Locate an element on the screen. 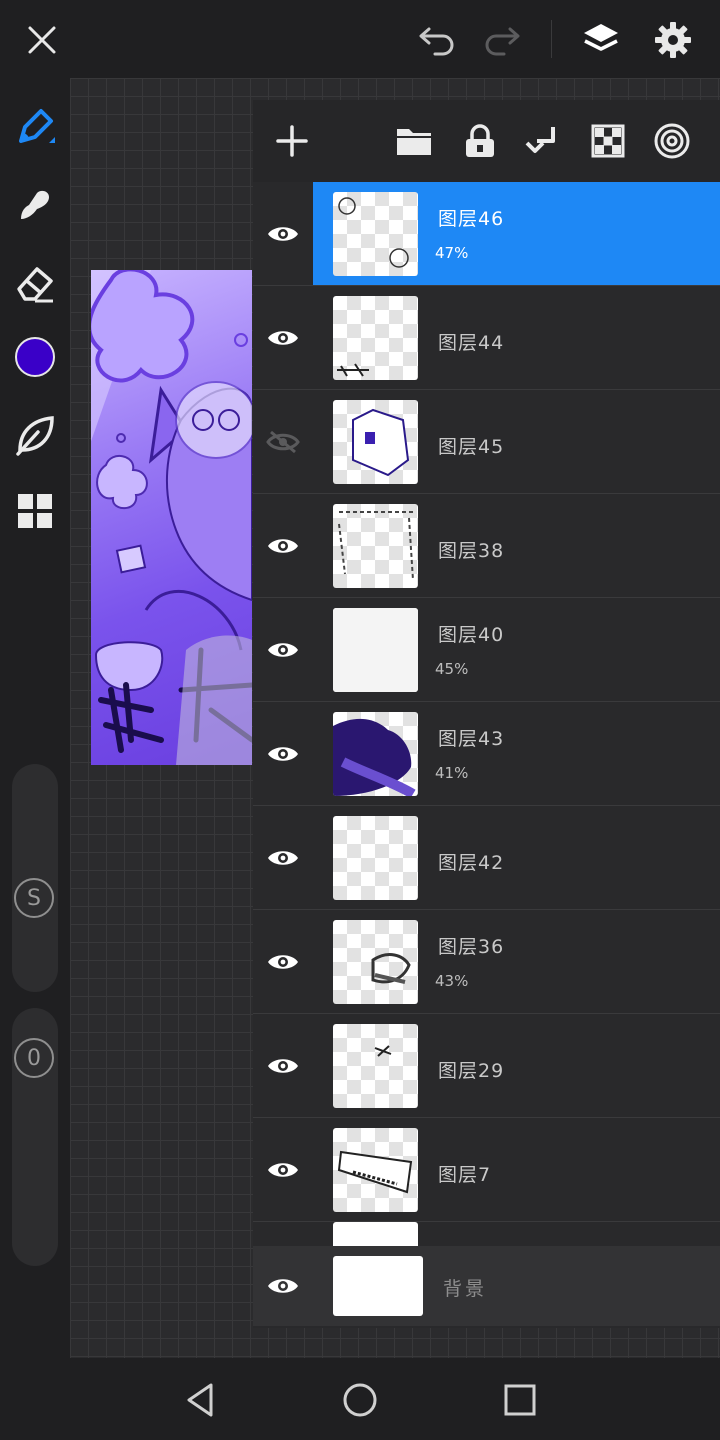  grid-icon is located at coordinates (35, 511).